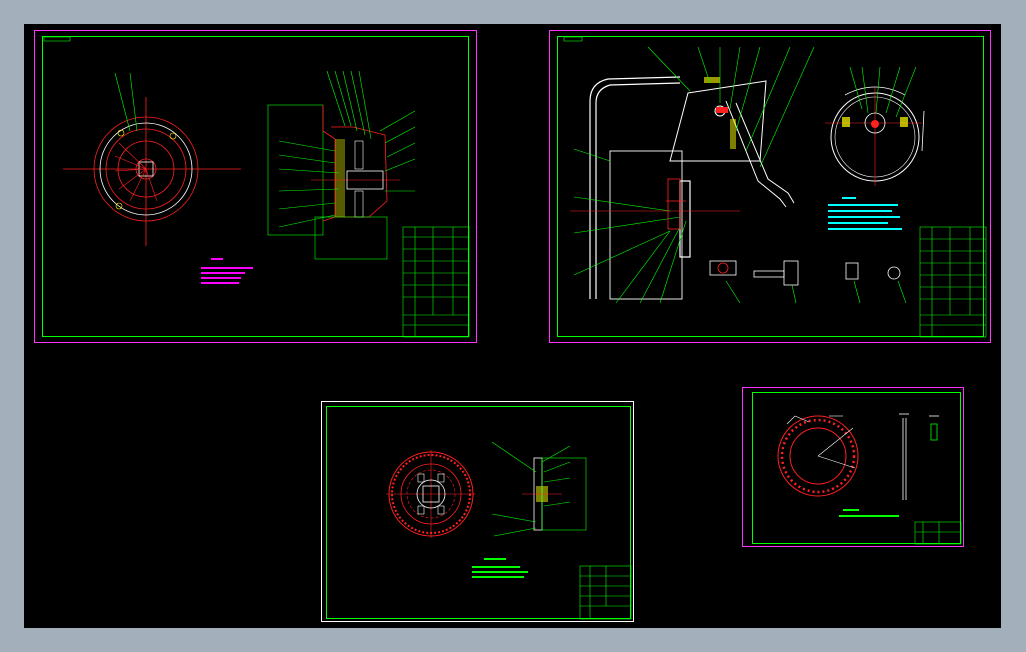 Image resolution: width=1026 pixels, height=652 pixels. I want to click on pedal-joint, so click(676, 204).